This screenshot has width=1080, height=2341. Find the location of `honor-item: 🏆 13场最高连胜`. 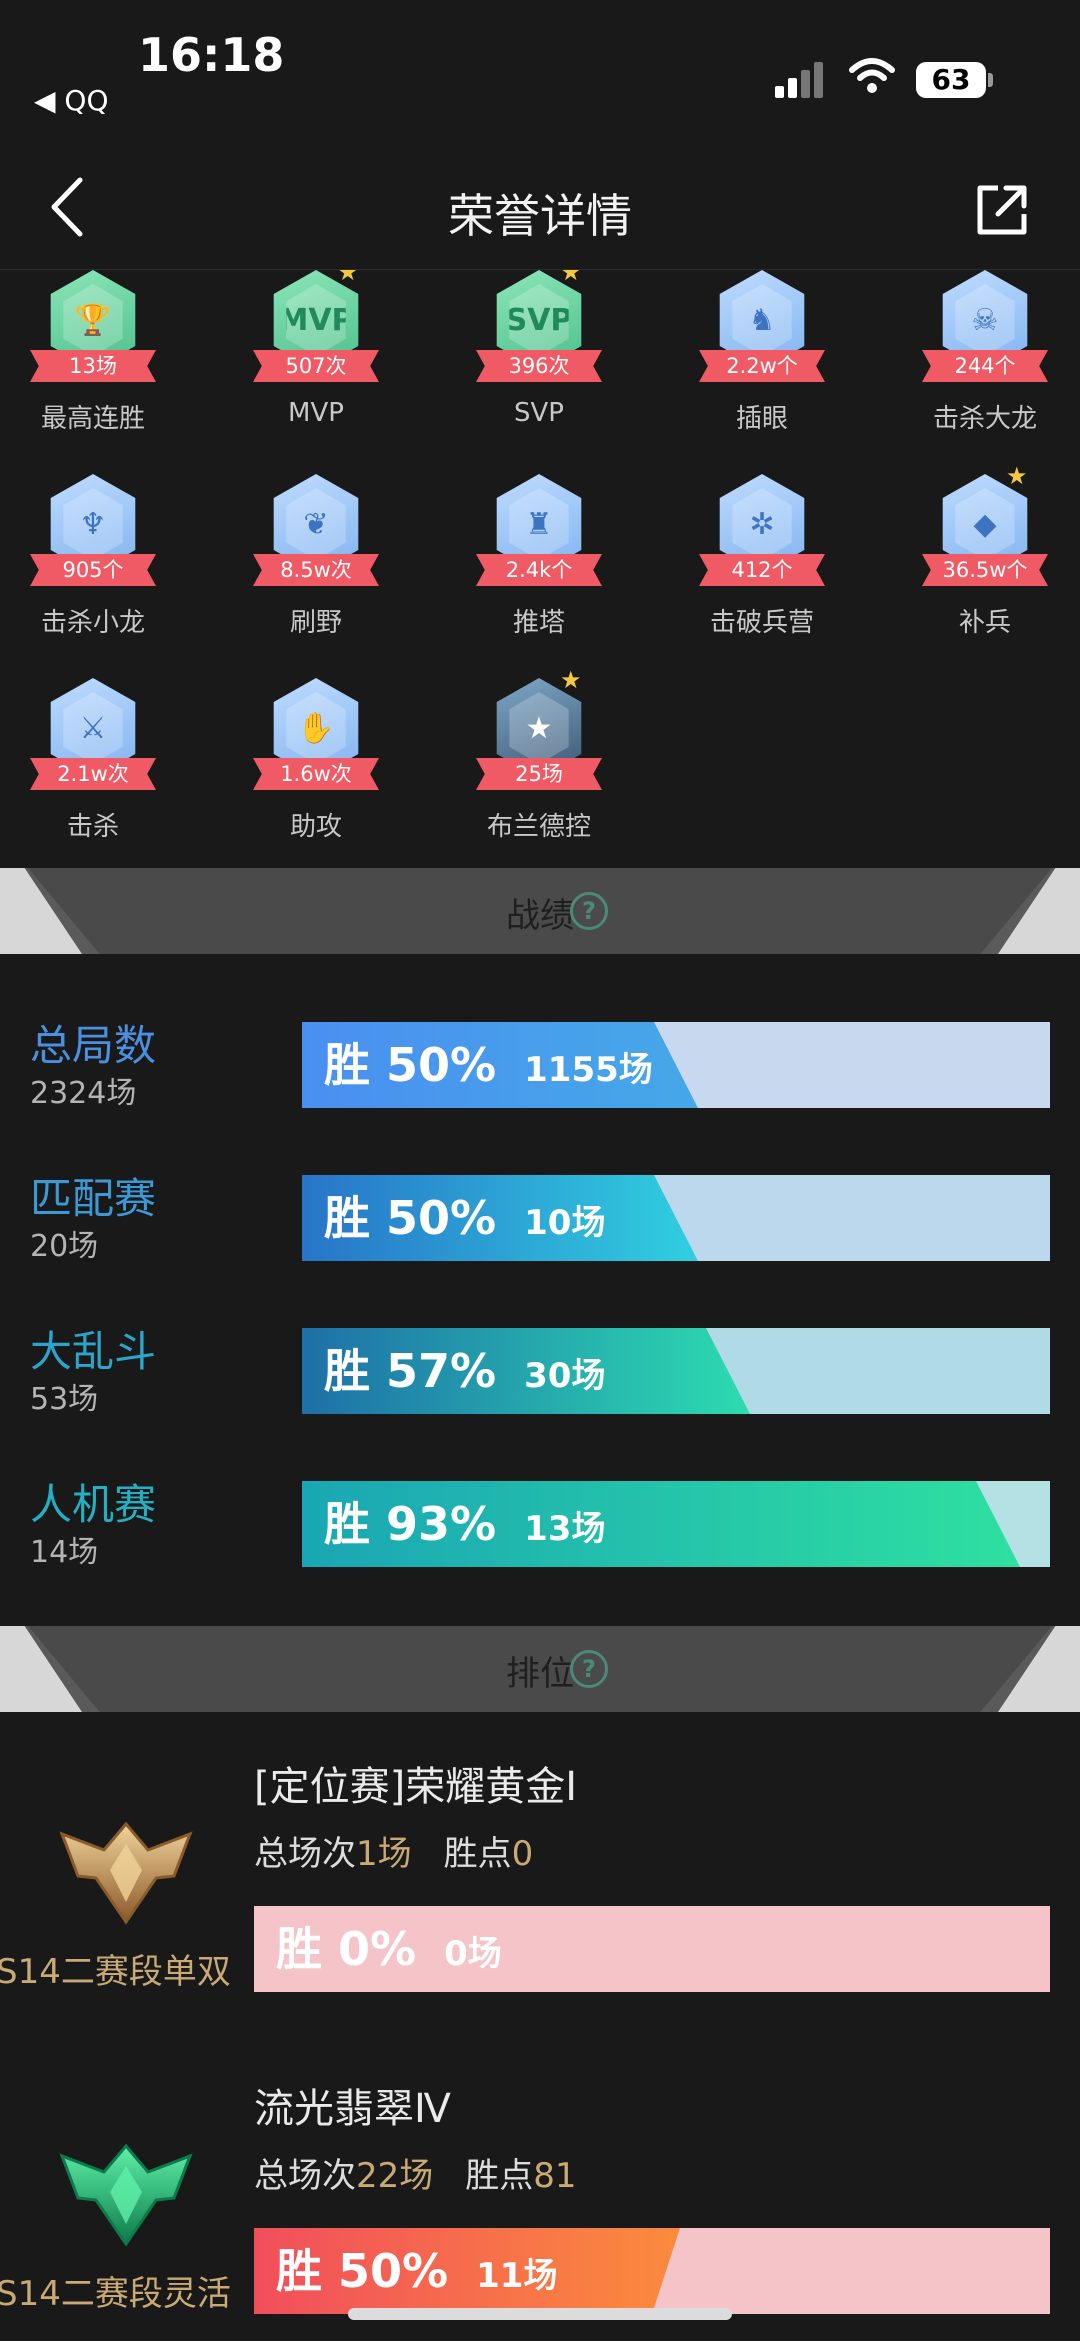

honor-item: 🏆 13场最高连胜 is located at coordinates (99, 365).